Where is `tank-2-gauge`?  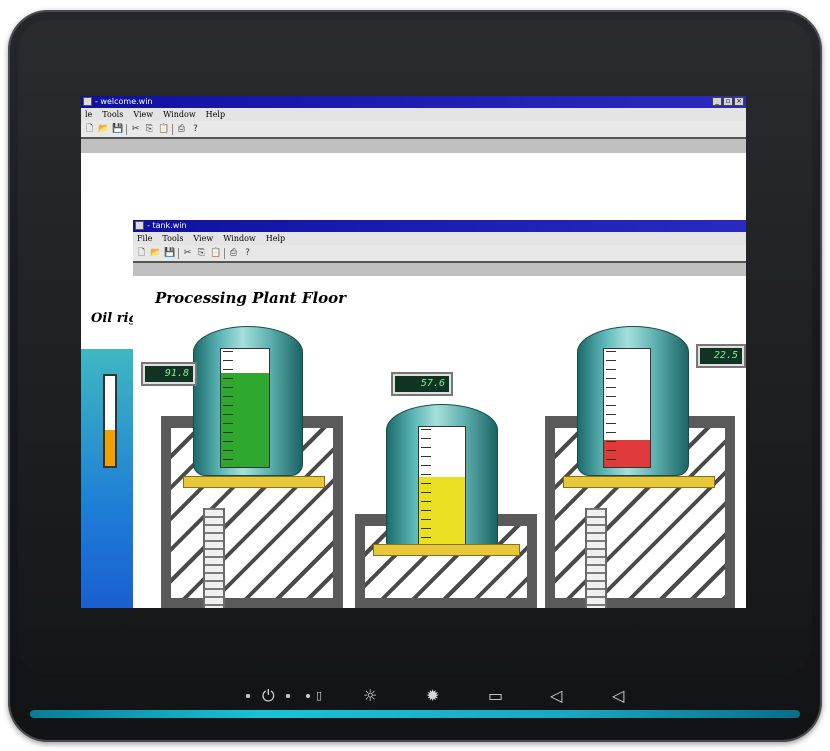
tank-2-gauge is located at coordinates (442, 486).